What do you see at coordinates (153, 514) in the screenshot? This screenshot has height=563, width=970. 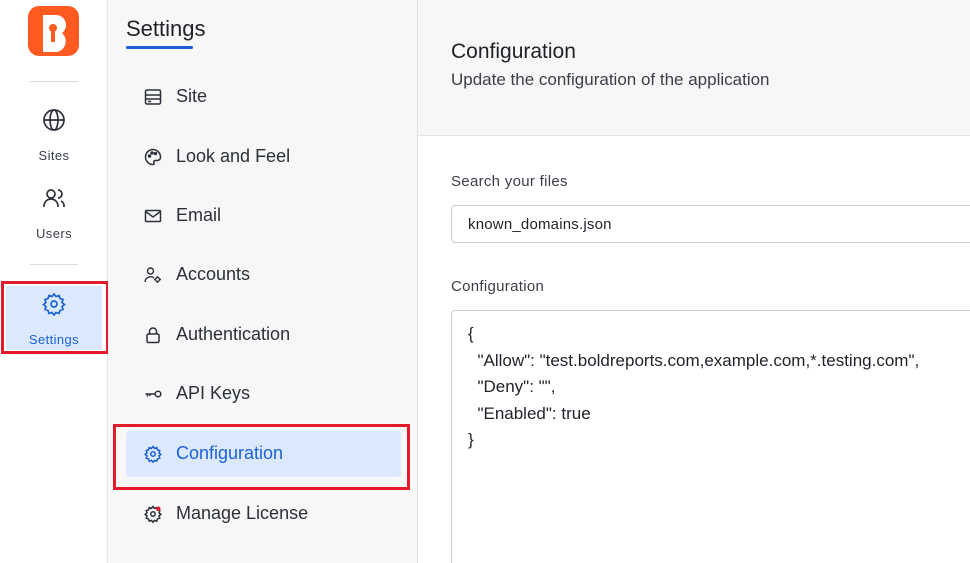 I see `license-gear-icon` at bounding box center [153, 514].